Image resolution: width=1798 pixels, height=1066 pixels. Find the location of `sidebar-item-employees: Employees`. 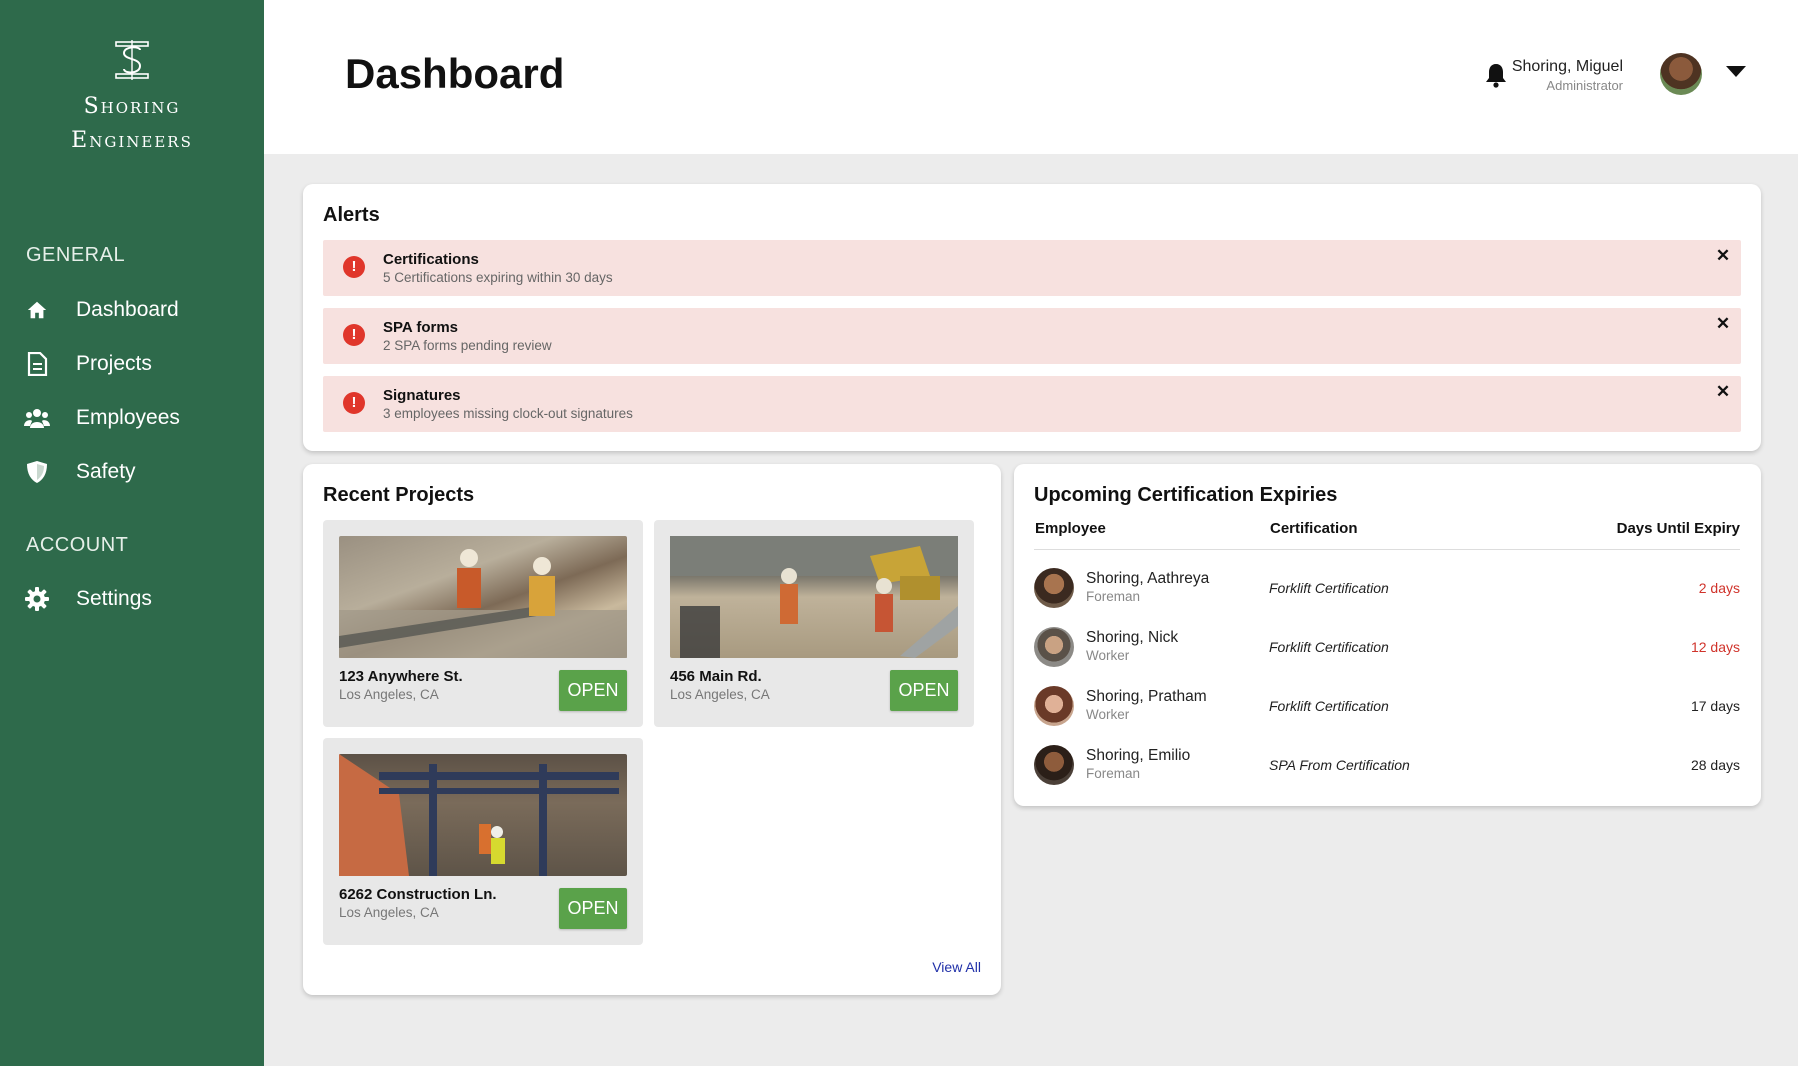

sidebar-item-employees: Employees is located at coordinates (132, 418).